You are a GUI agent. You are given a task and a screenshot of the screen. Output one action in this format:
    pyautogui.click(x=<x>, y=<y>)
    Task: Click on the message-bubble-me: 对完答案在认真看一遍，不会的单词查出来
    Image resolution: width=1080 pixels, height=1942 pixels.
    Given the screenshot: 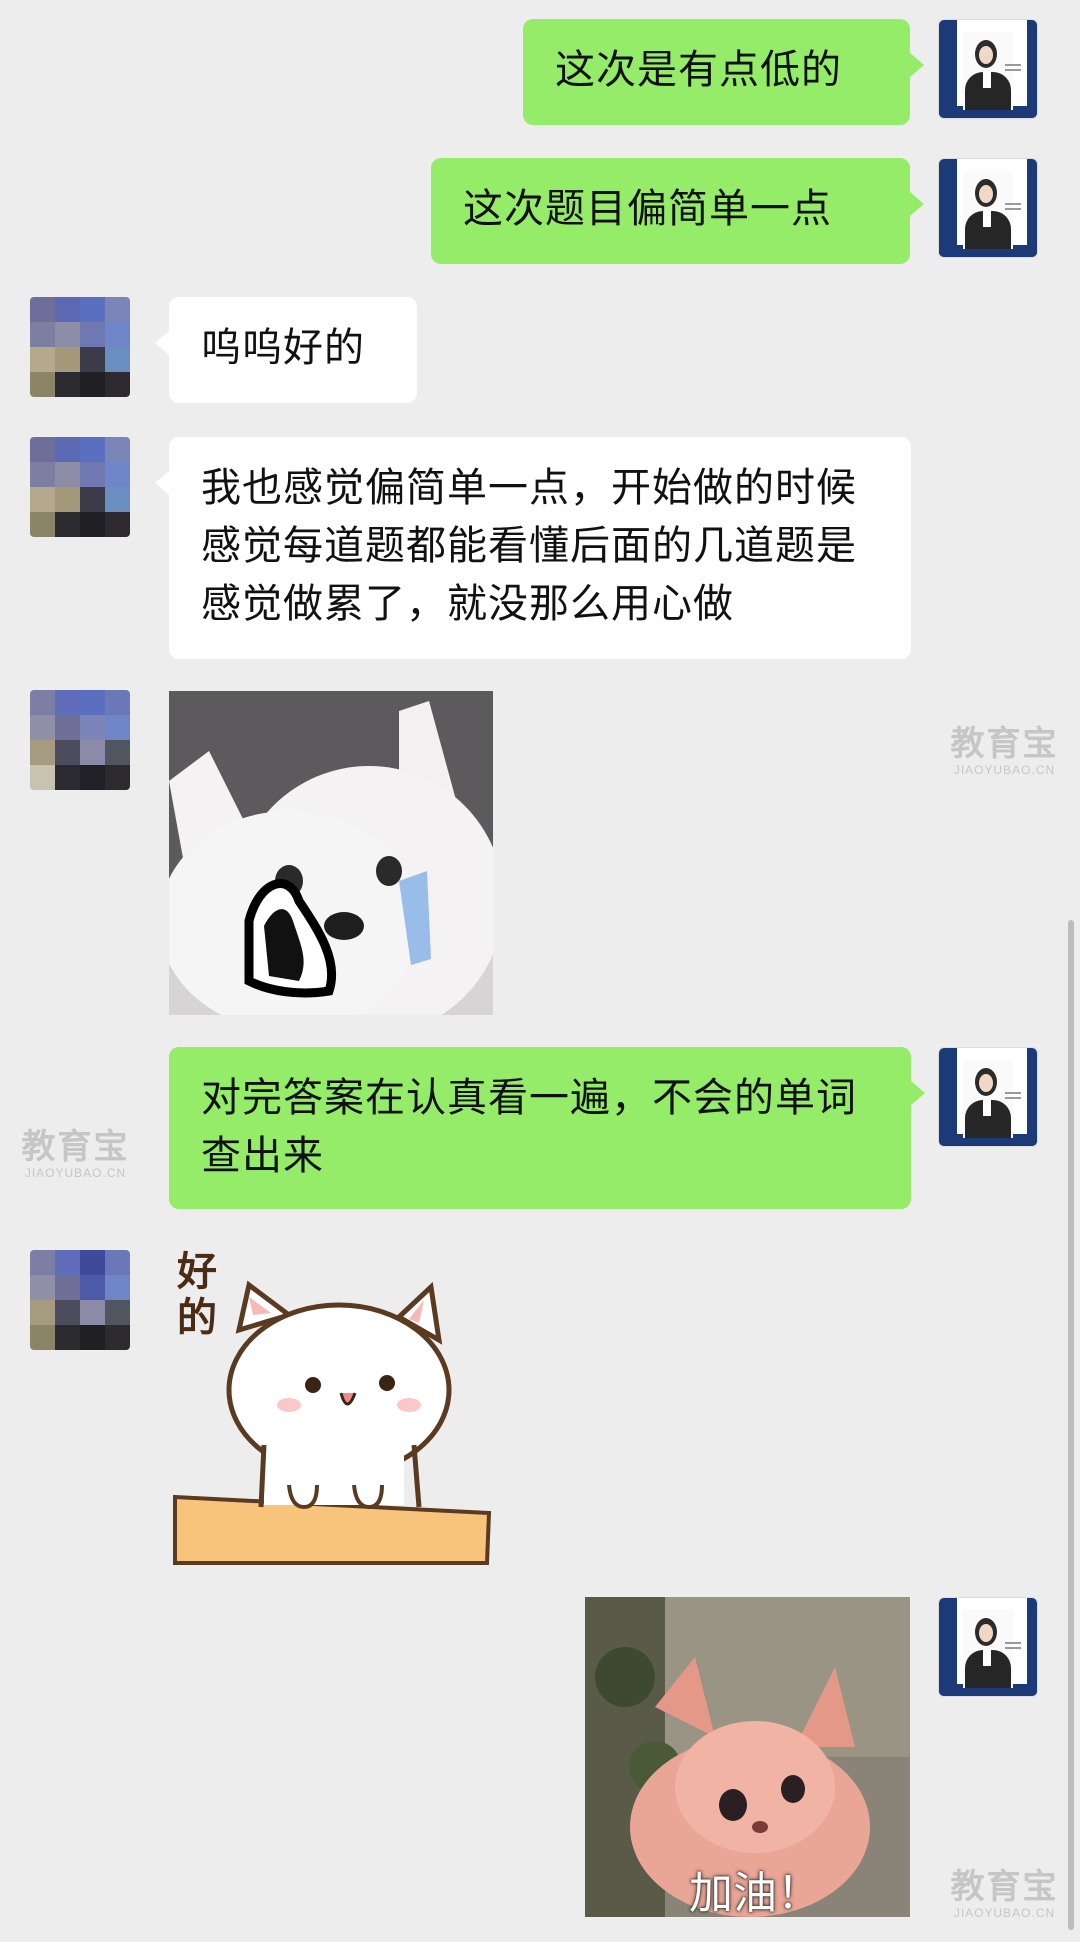 What is the action you would take?
    pyautogui.click(x=547, y=1128)
    